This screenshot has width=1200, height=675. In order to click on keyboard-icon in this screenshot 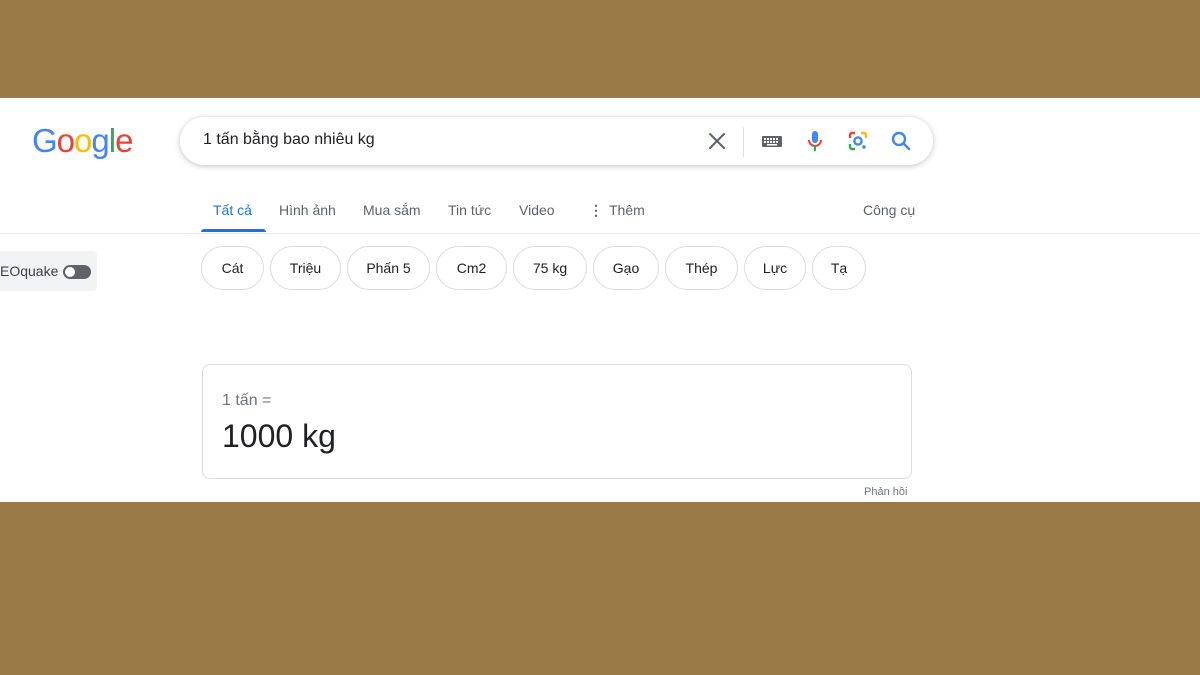, I will do `click(772, 141)`.